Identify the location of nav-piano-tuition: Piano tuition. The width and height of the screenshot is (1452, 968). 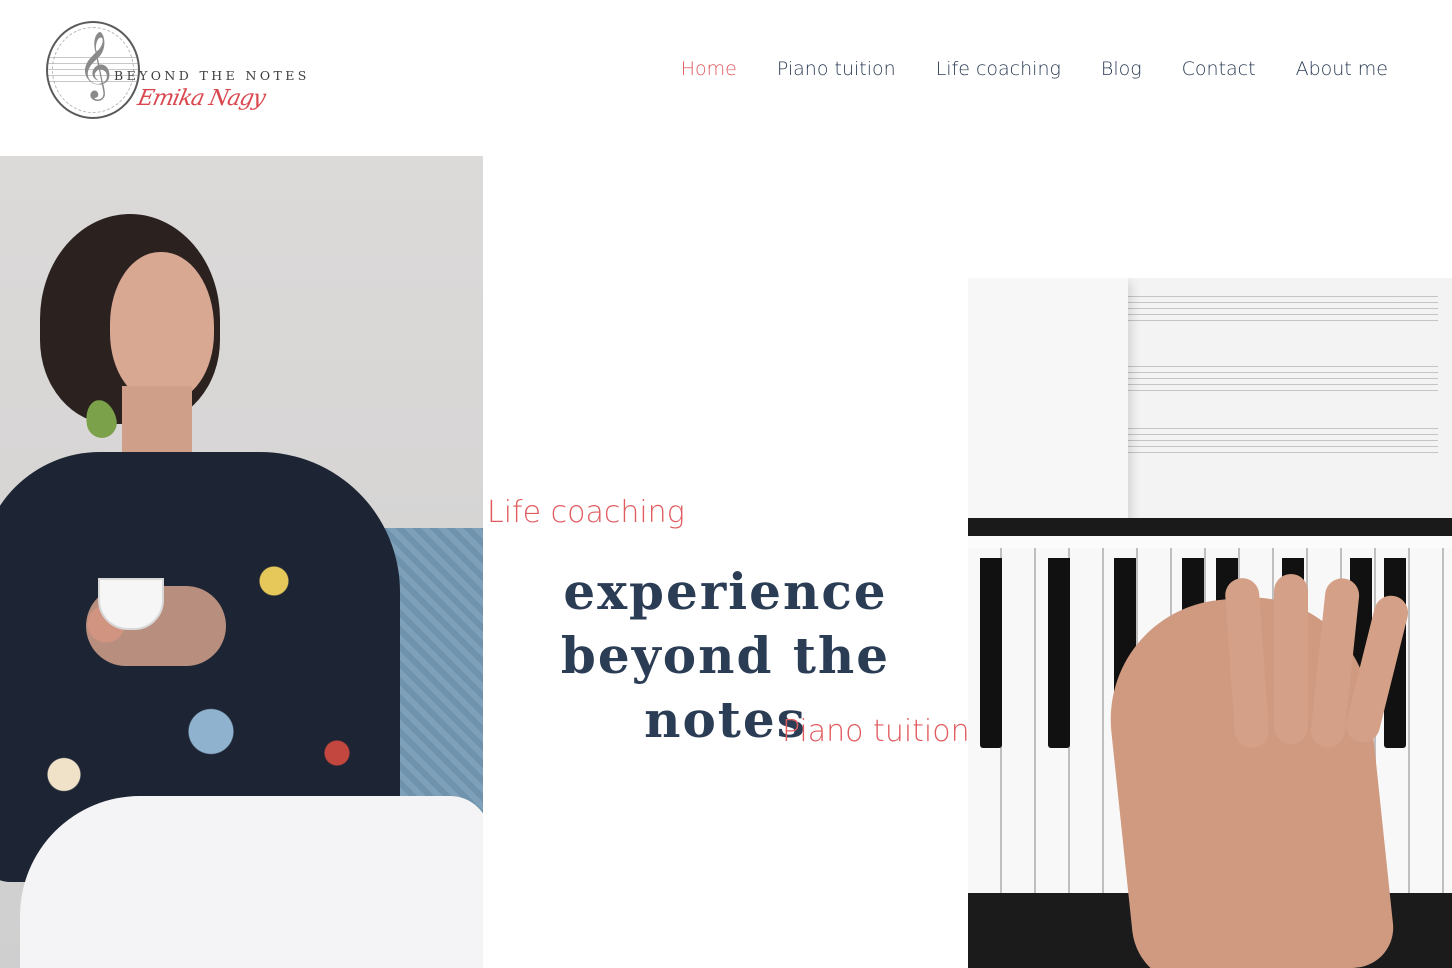
(836, 69).